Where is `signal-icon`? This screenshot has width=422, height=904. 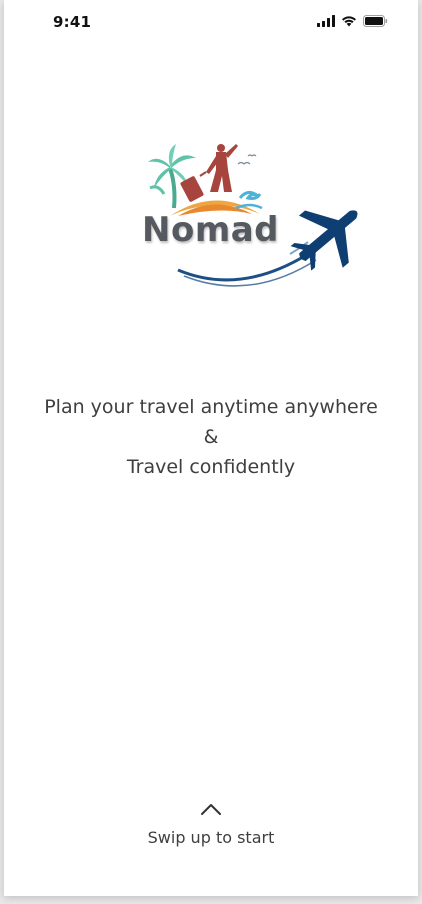
signal-icon is located at coordinates (326, 21).